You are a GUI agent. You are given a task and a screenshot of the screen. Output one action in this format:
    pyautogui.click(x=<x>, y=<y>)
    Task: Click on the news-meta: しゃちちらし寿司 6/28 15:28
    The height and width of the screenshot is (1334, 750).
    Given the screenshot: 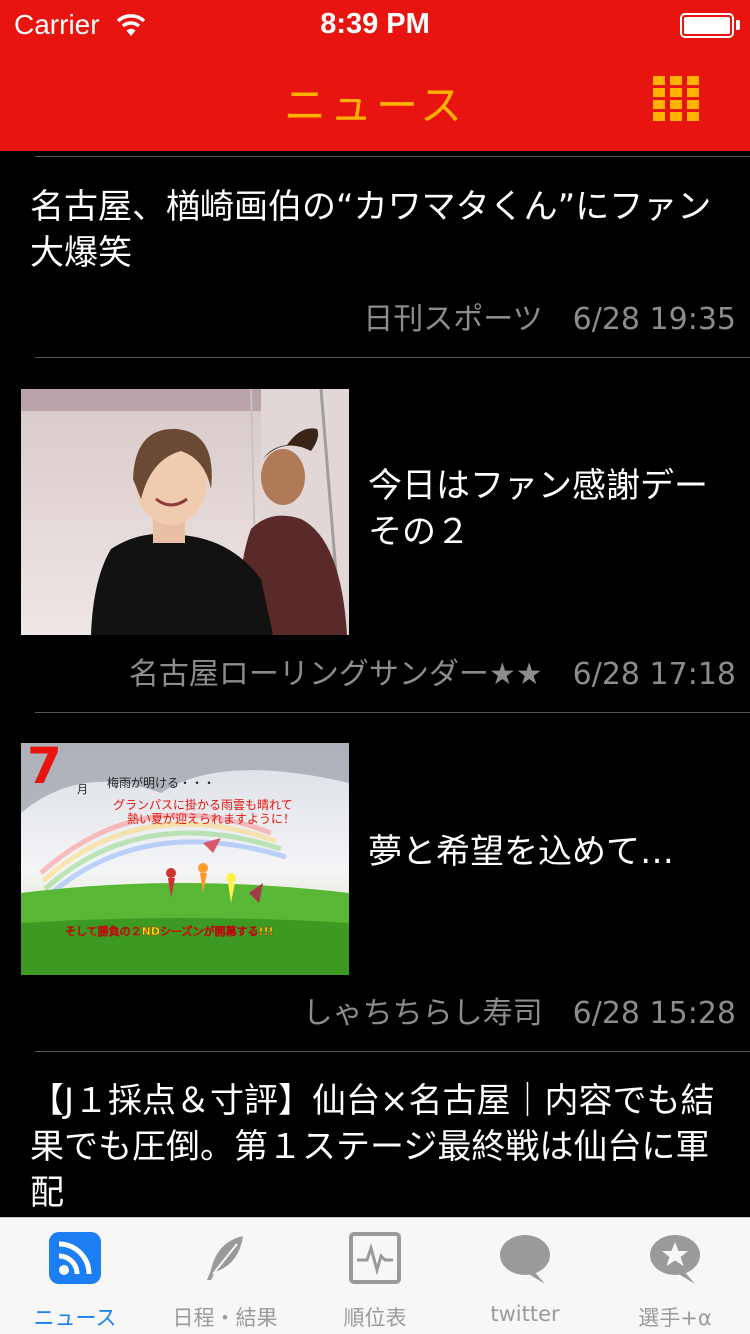 What is the action you would take?
    pyautogui.click(x=519, y=1010)
    